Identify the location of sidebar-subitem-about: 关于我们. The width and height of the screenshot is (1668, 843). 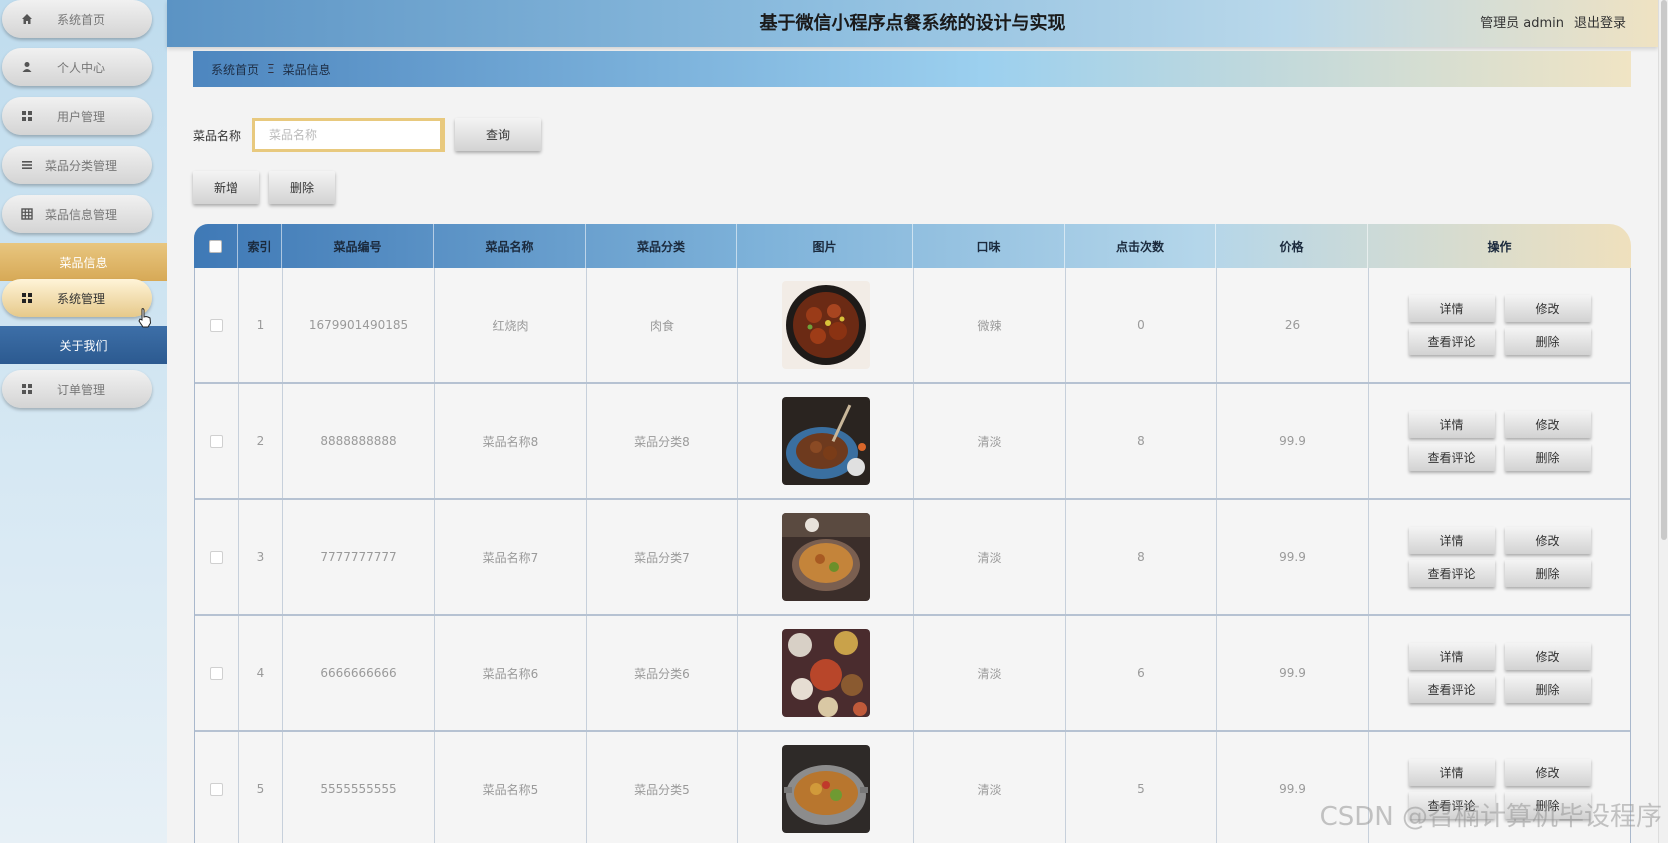
(83, 345).